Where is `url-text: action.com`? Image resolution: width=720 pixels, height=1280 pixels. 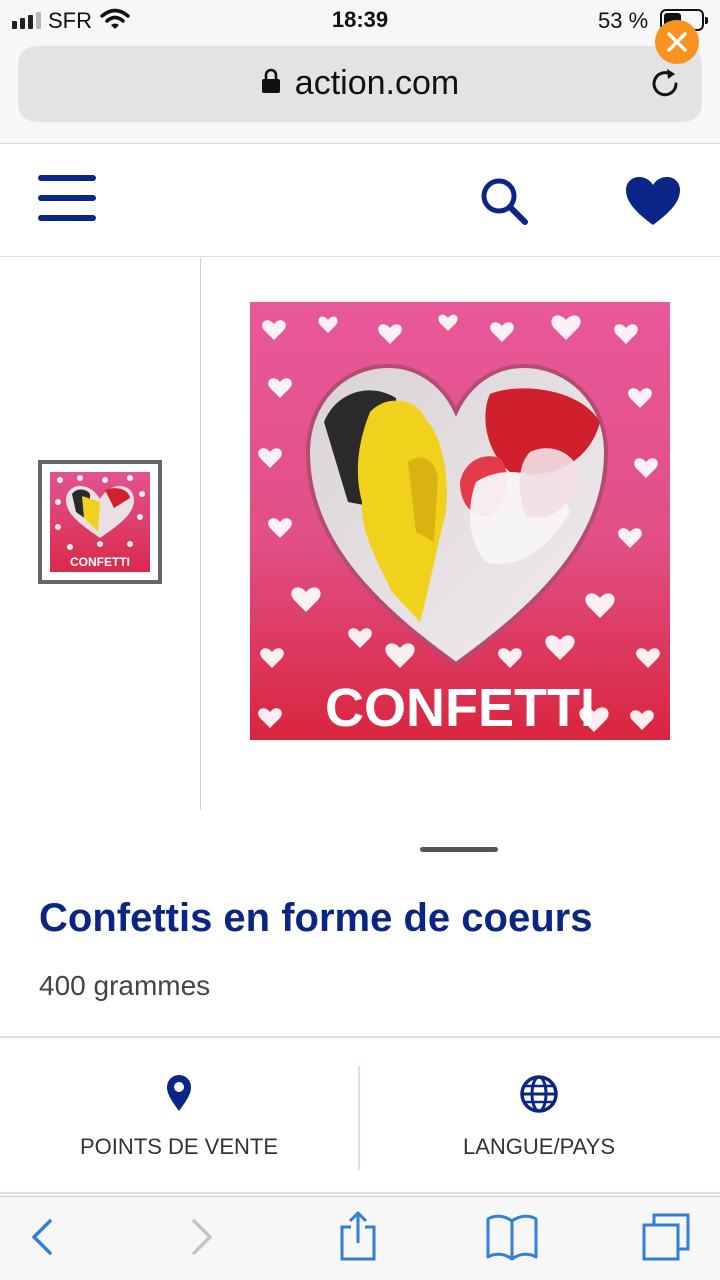 url-text: action.com is located at coordinates (377, 83).